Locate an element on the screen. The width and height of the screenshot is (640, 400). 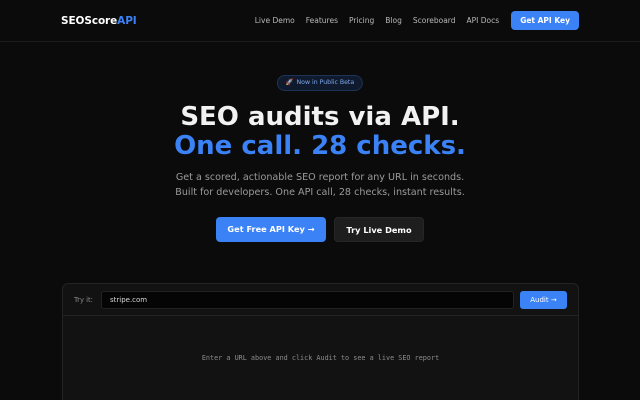
demo-input-bar: Try it: Audit → is located at coordinates (320, 300).